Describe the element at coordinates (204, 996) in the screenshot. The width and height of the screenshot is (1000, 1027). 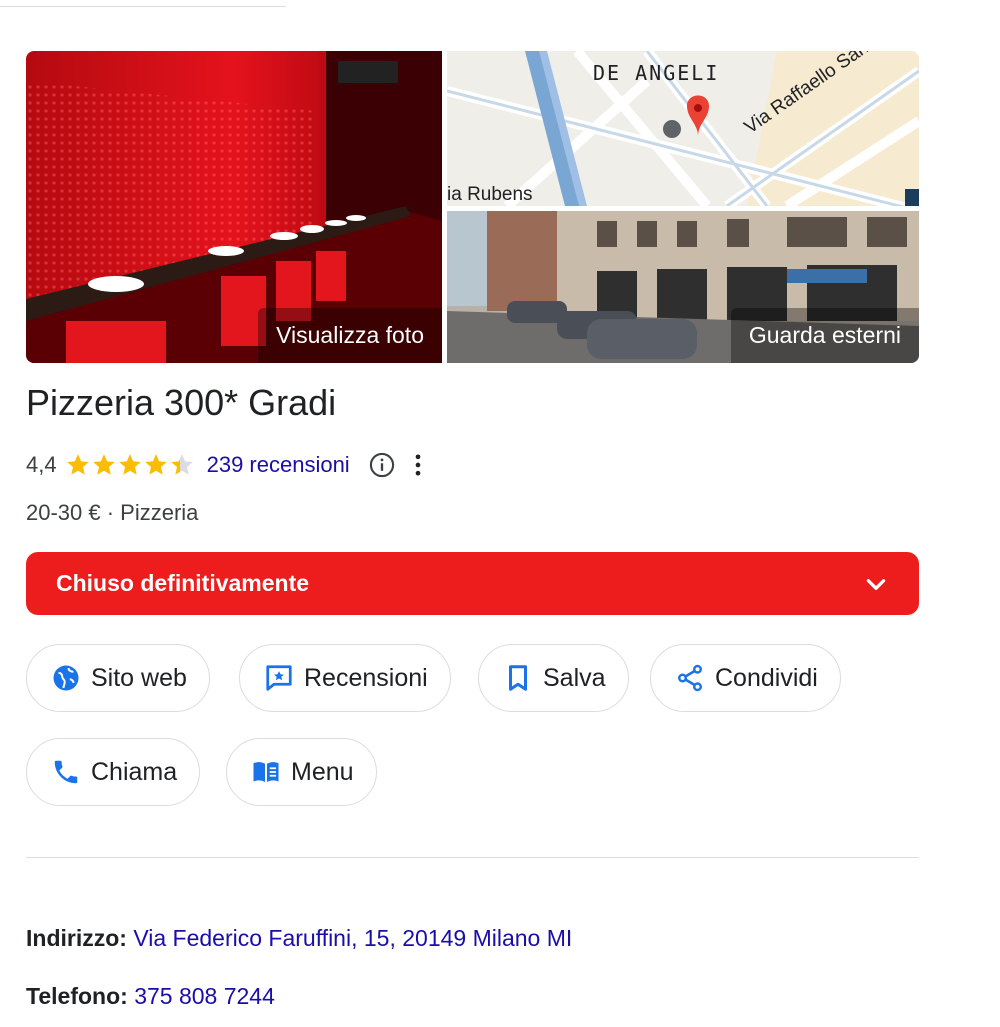
I see `phone-link: 375 808 7244` at that location.